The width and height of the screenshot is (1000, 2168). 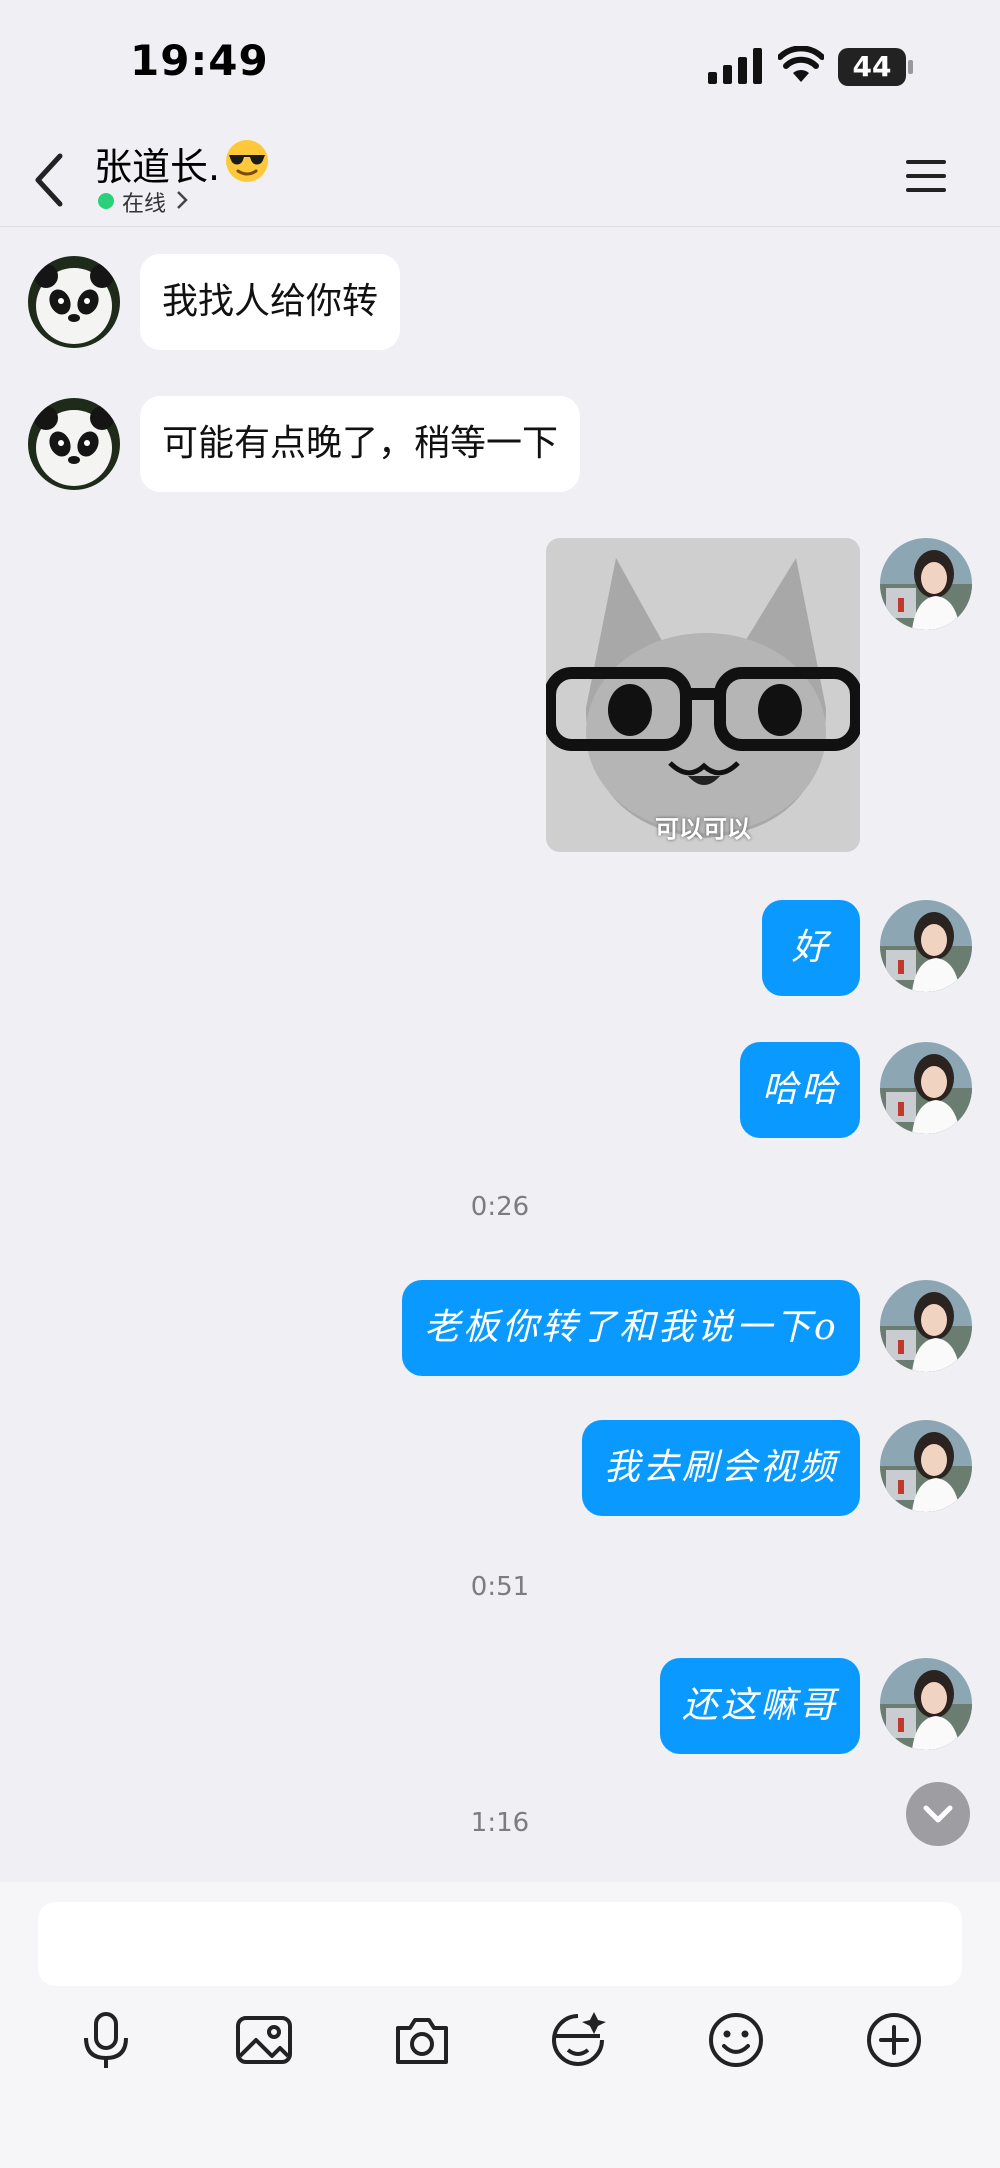 What do you see at coordinates (811, 948) in the screenshot?
I see `message-bubble-outgoing: 好` at bounding box center [811, 948].